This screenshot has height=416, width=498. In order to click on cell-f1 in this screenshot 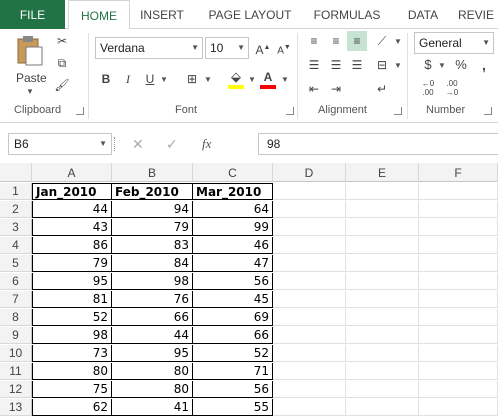, I will do `click(458, 191)`.